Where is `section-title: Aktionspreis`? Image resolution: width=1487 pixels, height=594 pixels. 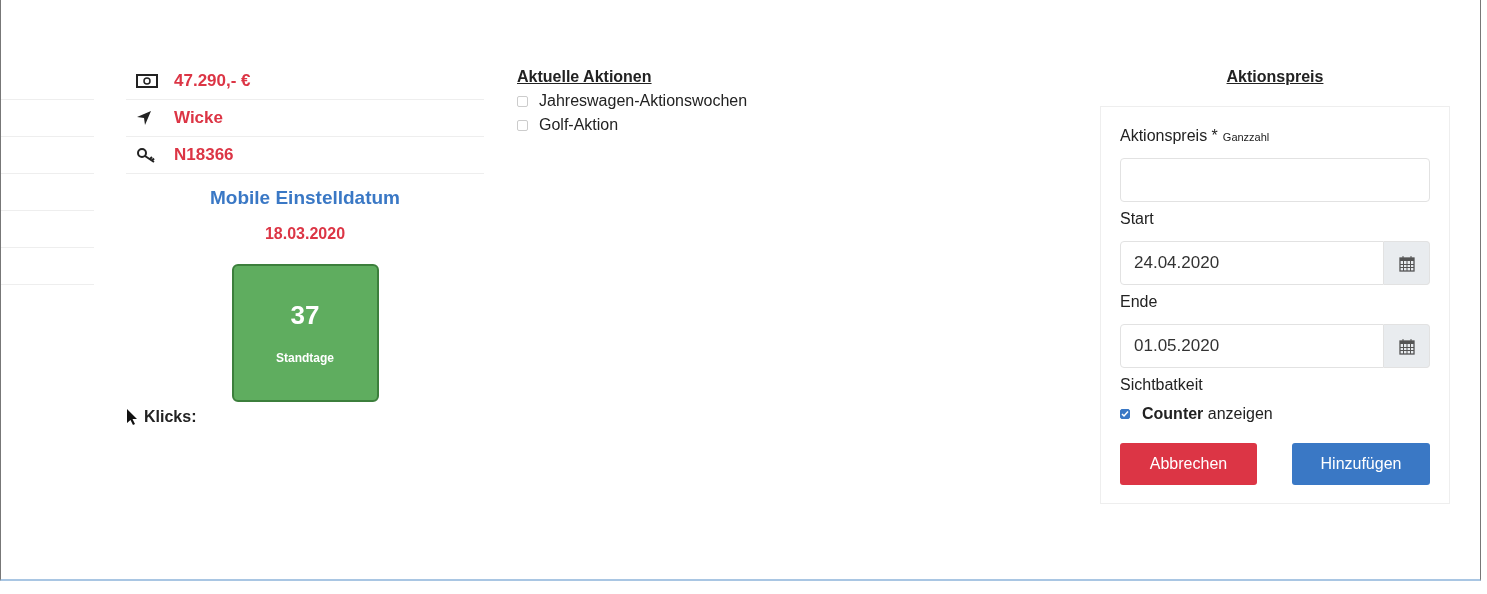 section-title: Aktionspreis is located at coordinates (1275, 77).